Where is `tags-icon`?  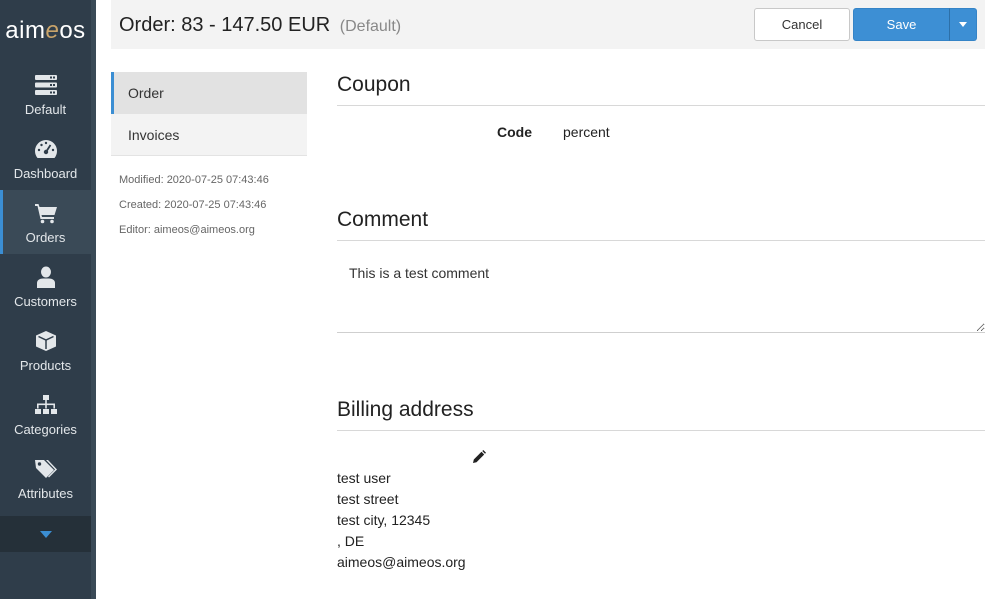 tags-icon is located at coordinates (45, 469).